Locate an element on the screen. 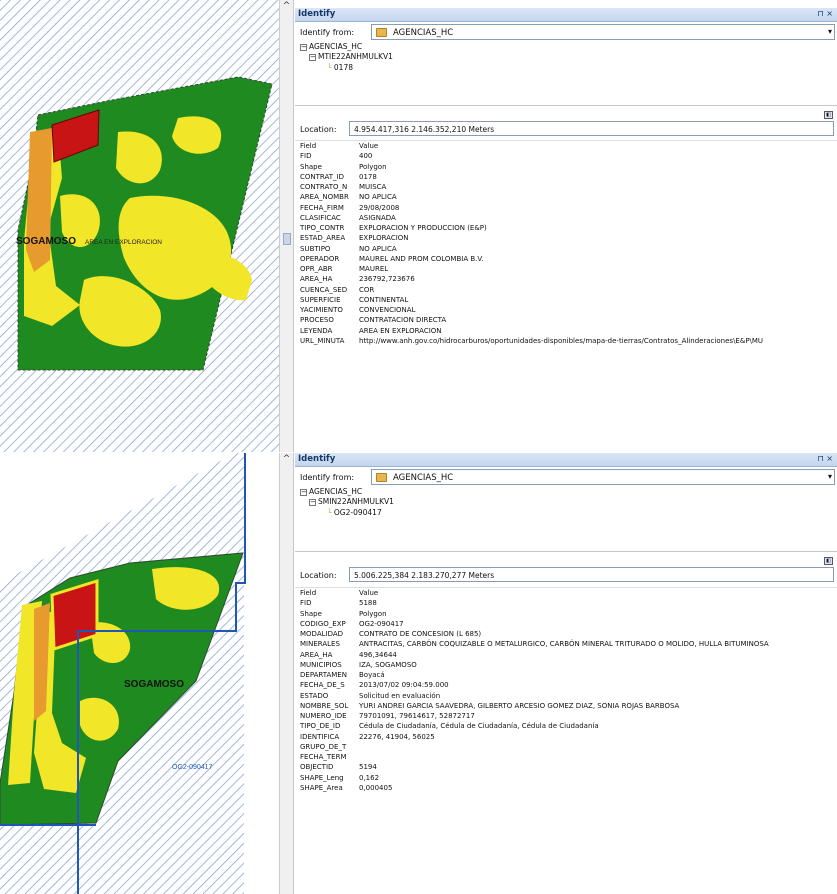  field-name: SHAPE_Leng is located at coordinates (322, 777).